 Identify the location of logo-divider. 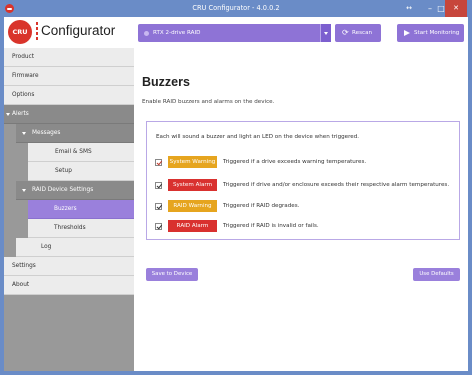
(37, 32).